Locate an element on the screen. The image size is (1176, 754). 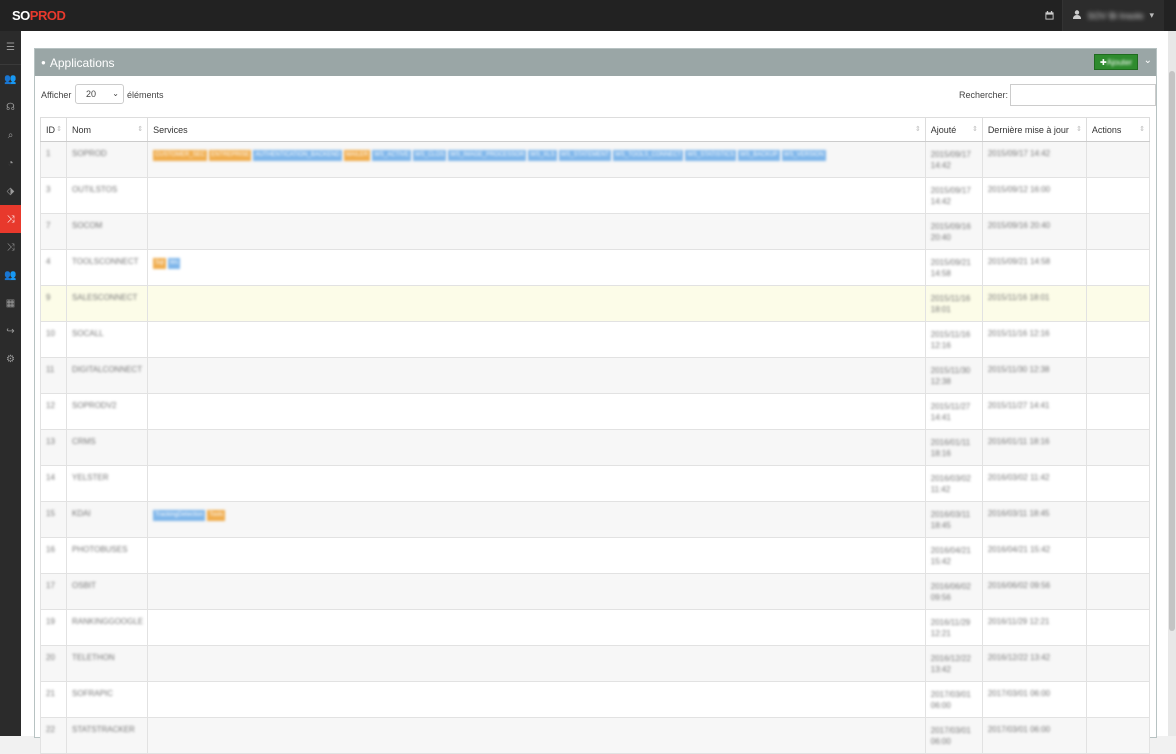
added-date-day: 2017/03/01 is located at coordinates (950, 694).